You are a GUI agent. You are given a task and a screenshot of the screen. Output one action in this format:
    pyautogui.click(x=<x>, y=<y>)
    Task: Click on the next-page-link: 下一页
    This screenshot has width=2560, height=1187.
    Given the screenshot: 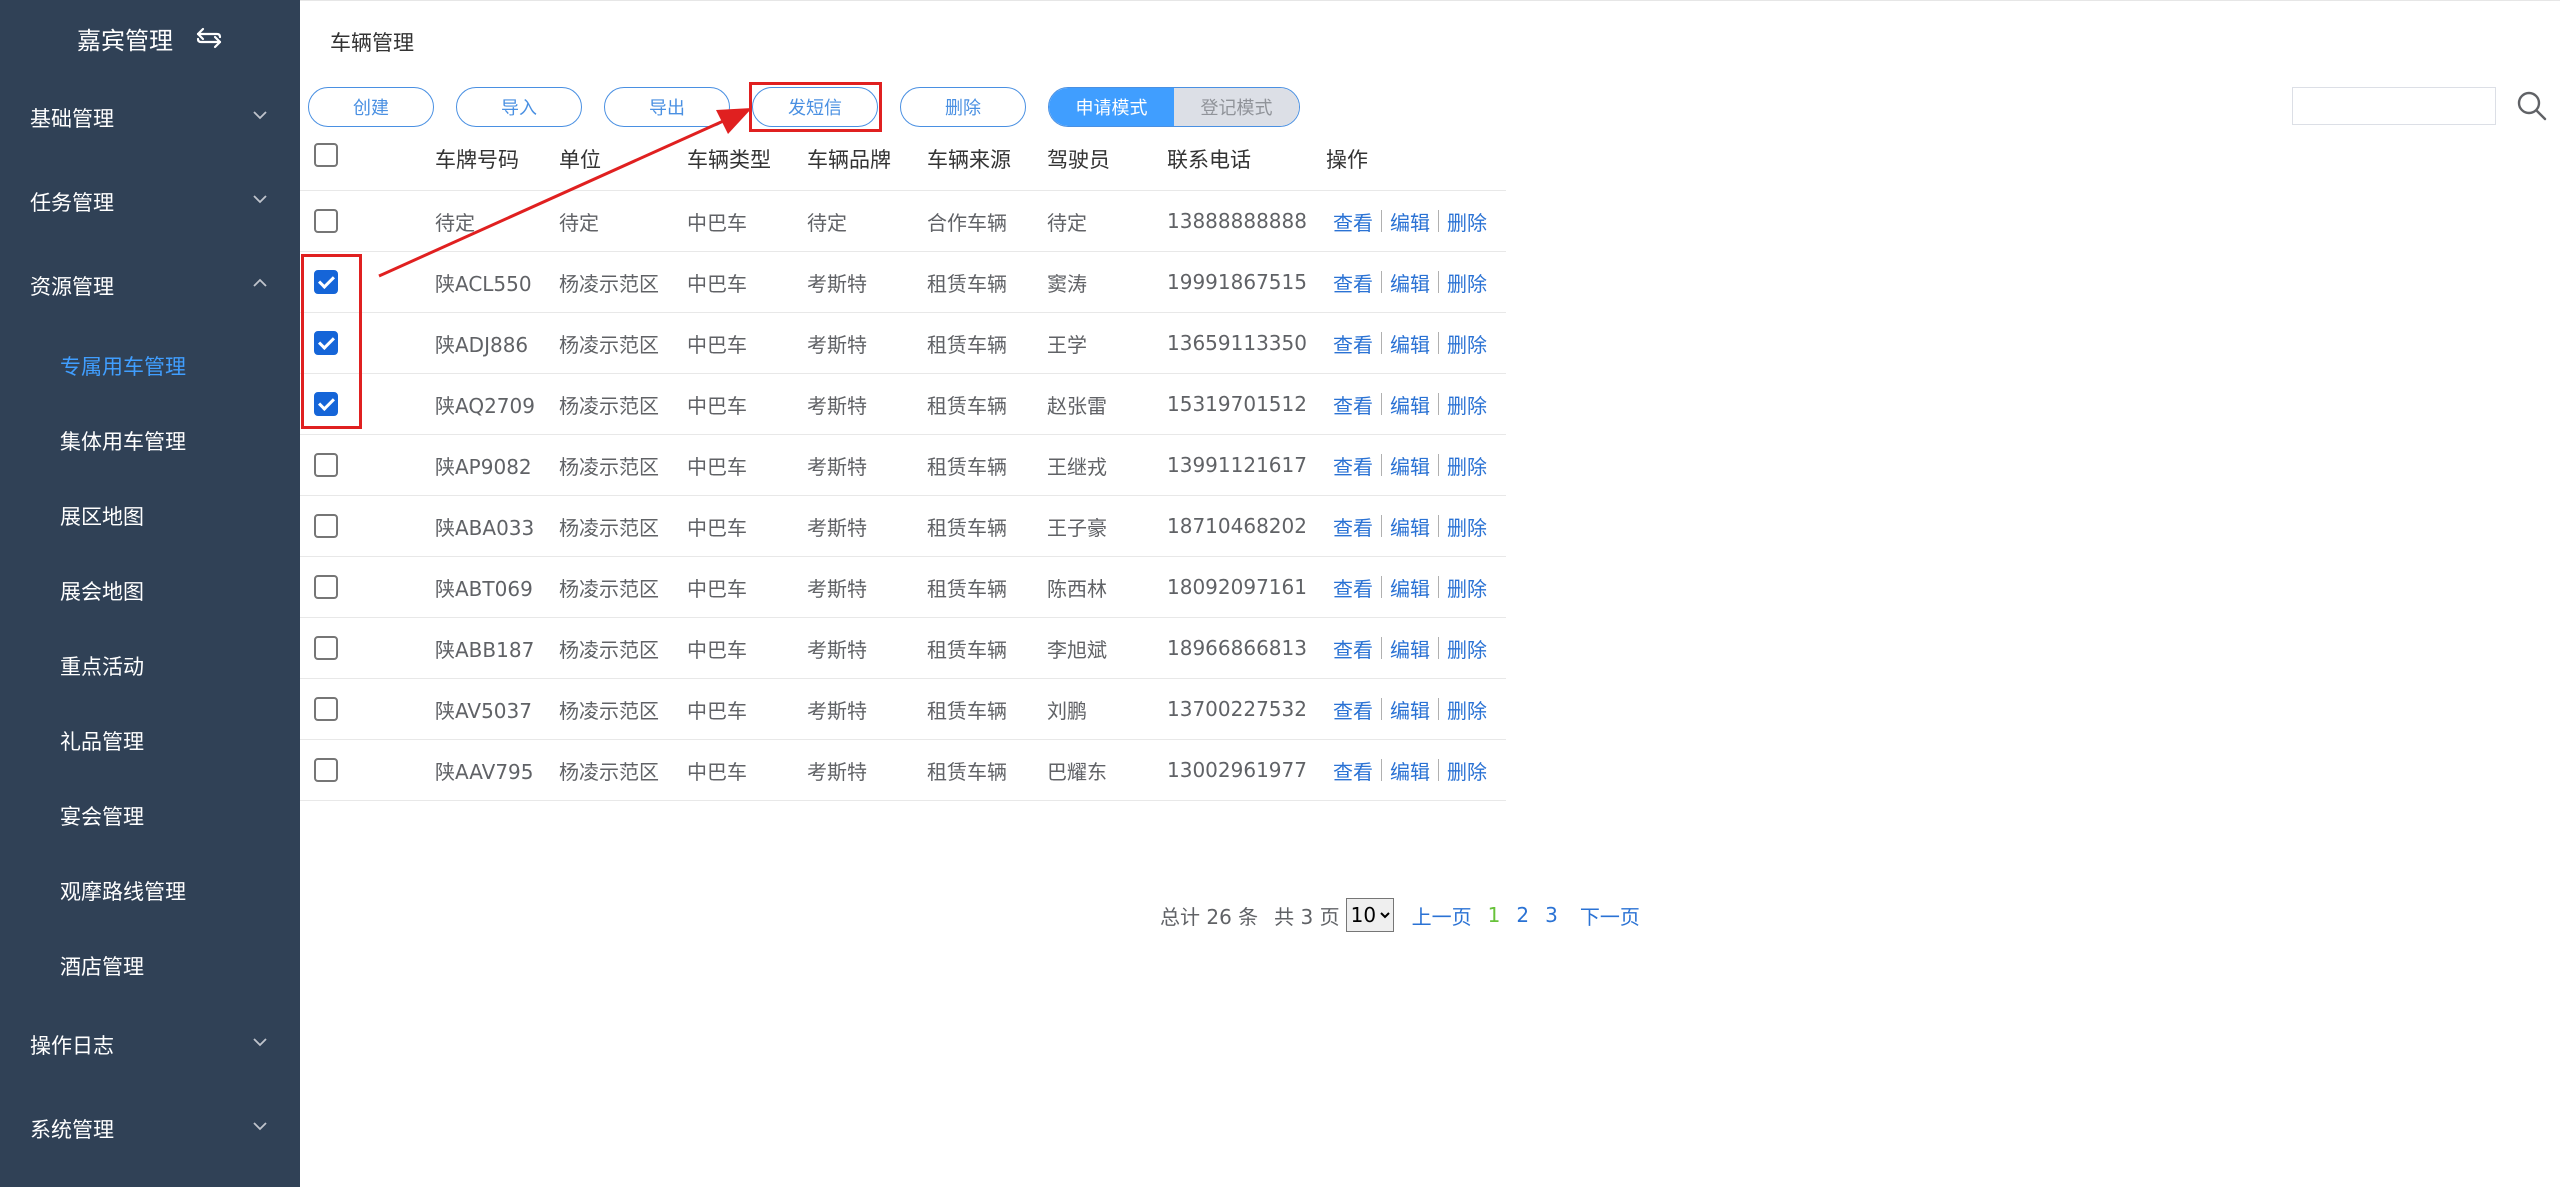 What is the action you would take?
    pyautogui.click(x=1610, y=915)
    